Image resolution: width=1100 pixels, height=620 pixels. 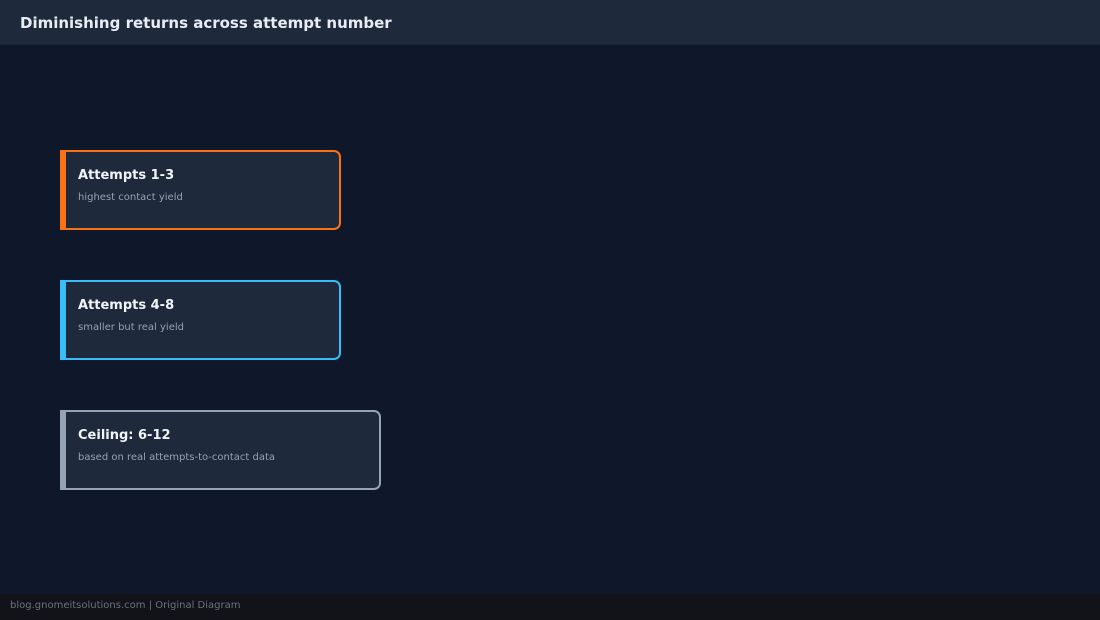 I want to click on card-title: Attempts 1-3, so click(x=126, y=175).